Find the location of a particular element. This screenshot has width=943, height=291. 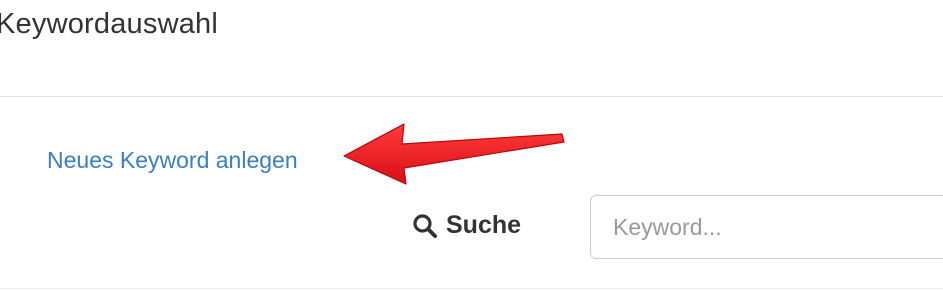

search-label: Suche is located at coordinates (466, 225).